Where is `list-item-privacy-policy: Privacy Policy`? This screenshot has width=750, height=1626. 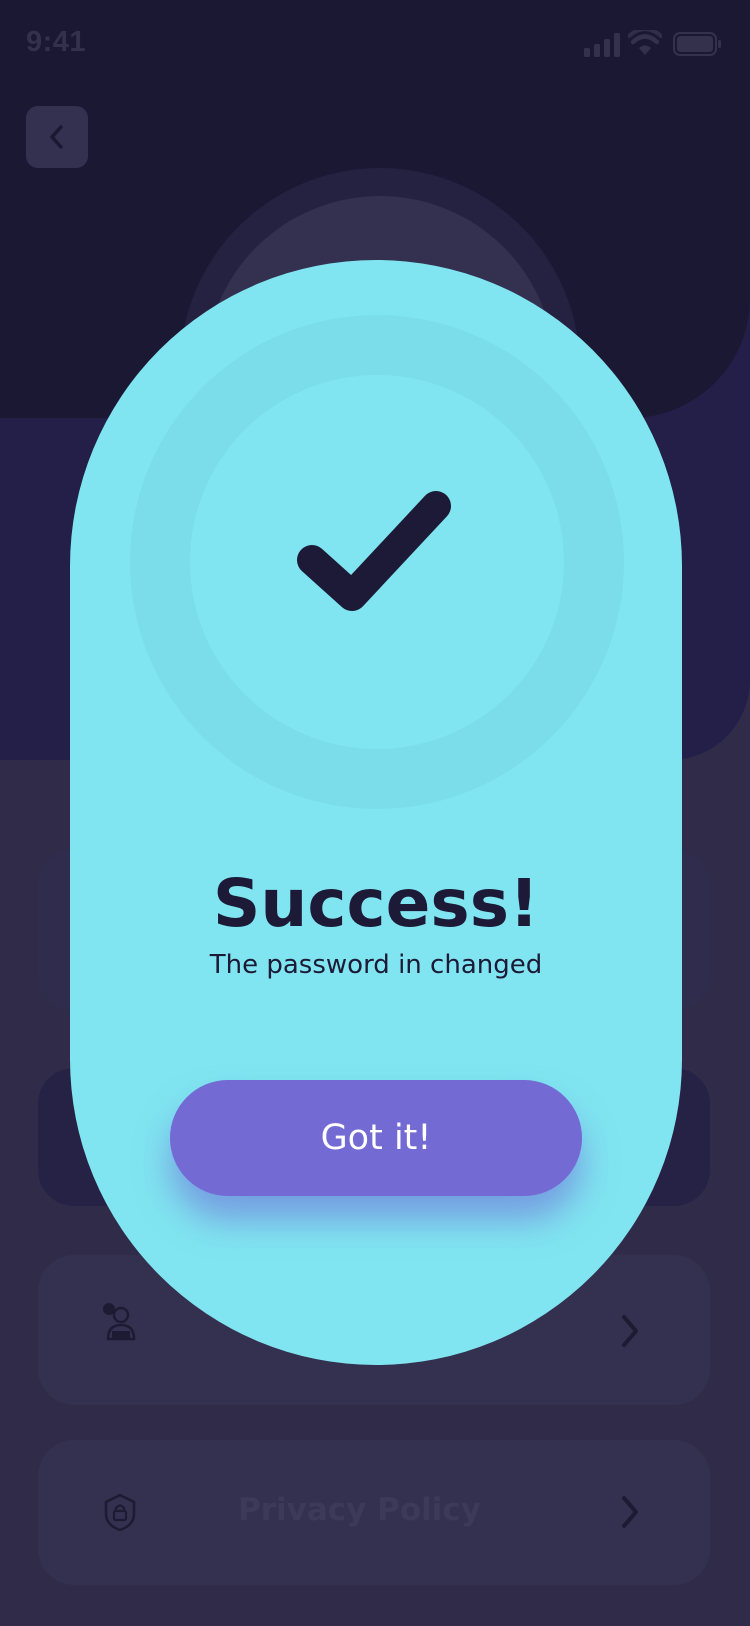 list-item-privacy-policy: Privacy Policy is located at coordinates (374, 1512).